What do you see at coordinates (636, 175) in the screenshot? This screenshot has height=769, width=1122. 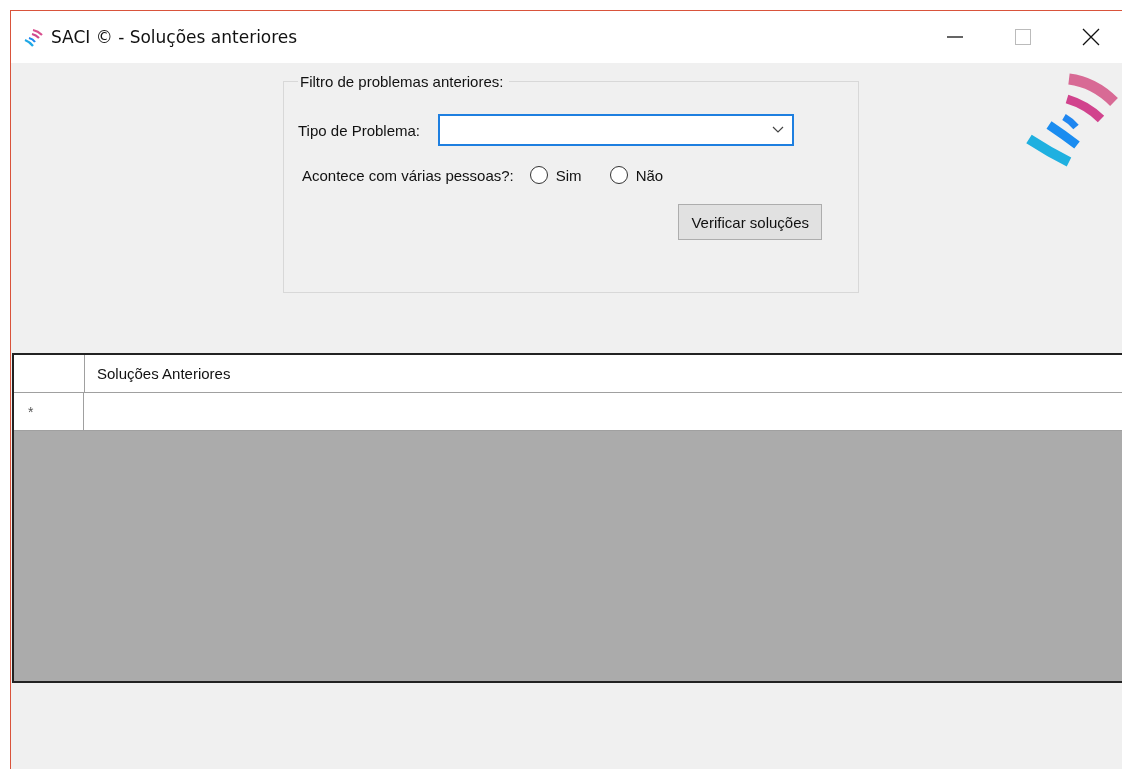 I see `radio-option: Não` at bounding box center [636, 175].